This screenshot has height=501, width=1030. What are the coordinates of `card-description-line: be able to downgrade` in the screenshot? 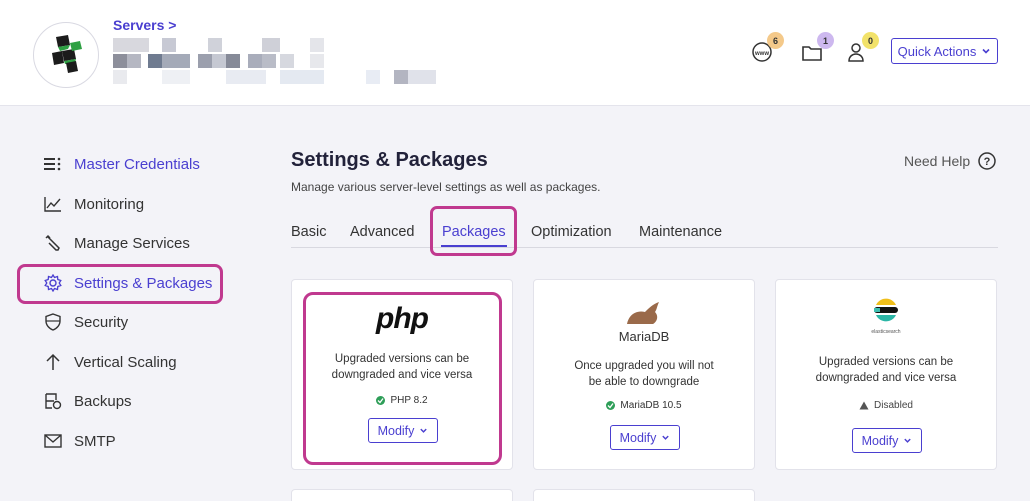 It's located at (644, 382).